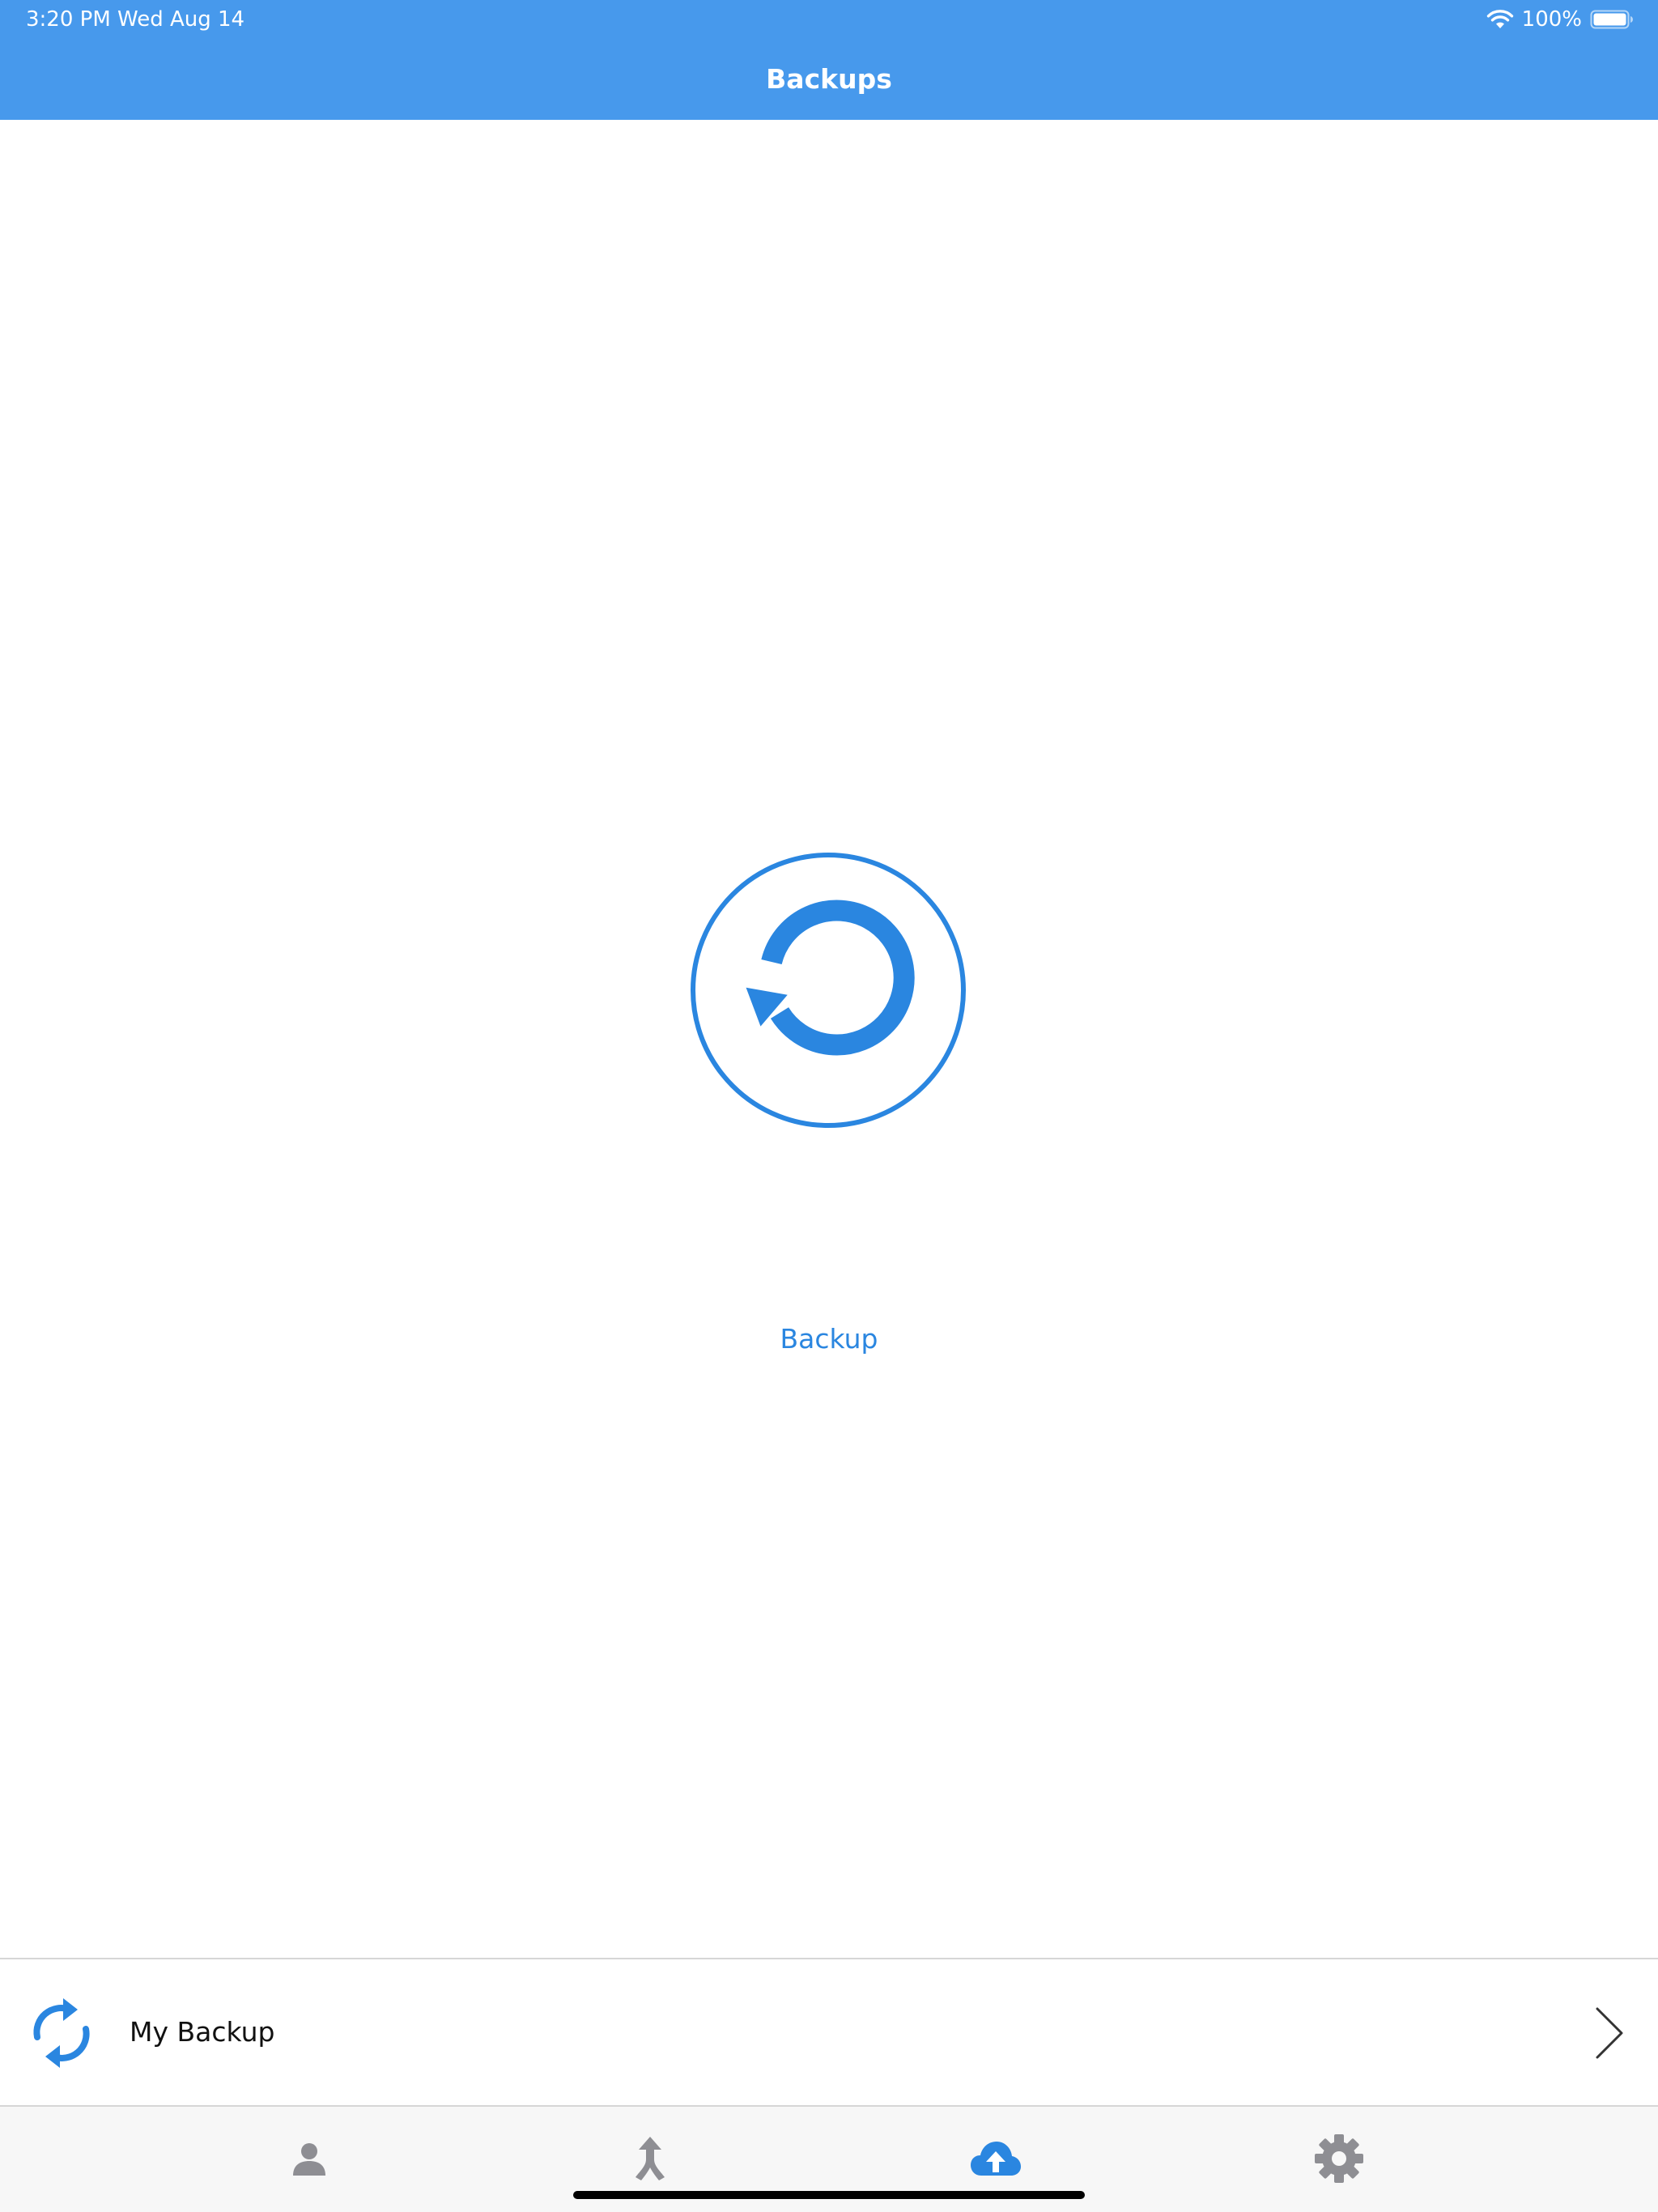 The height and width of the screenshot is (2212, 1658). What do you see at coordinates (202, 2032) in the screenshot?
I see `list-item-label: My Backup` at bounding box center [202, 2032].